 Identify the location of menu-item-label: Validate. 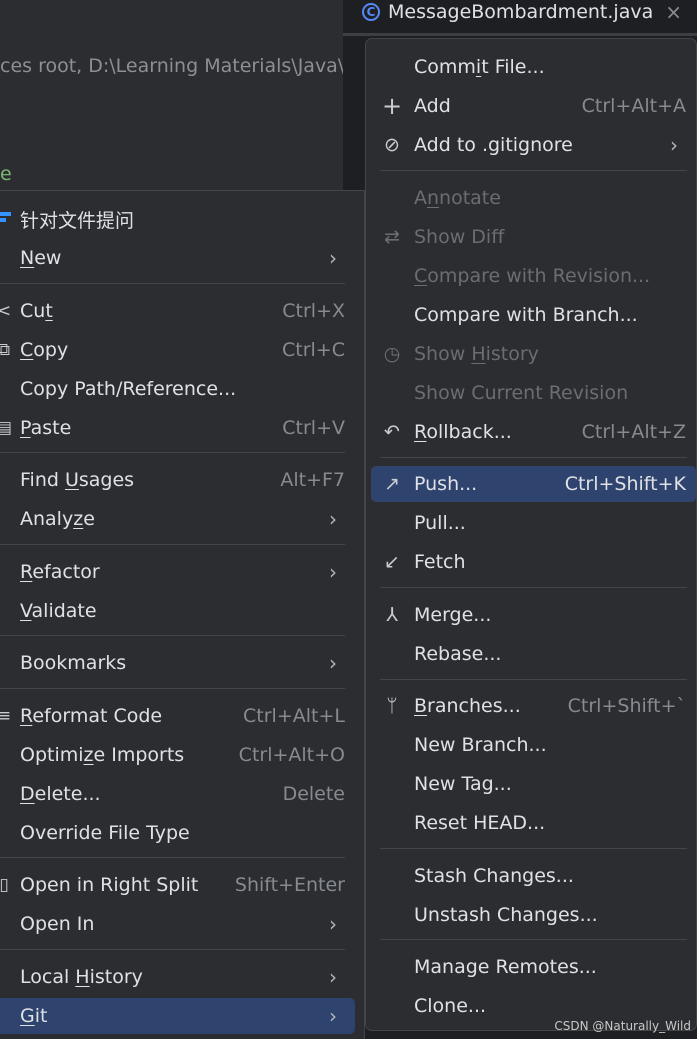
(58, 611).